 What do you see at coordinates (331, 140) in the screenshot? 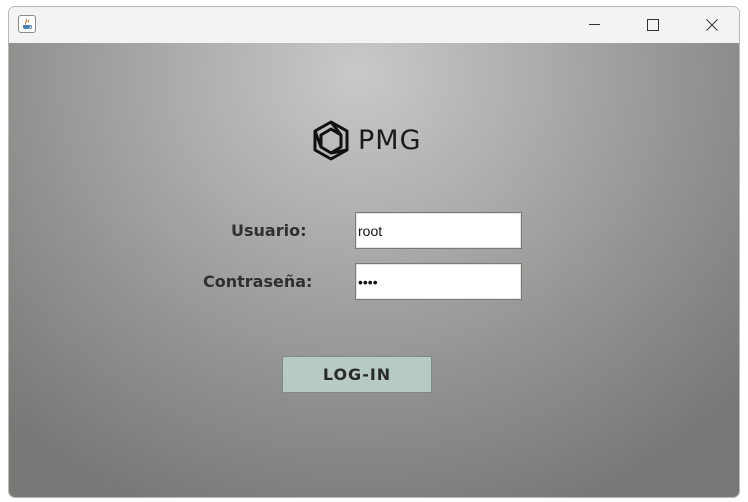
I see `hexagon-swirl-logo-icon` at bounding box center [331, 140].